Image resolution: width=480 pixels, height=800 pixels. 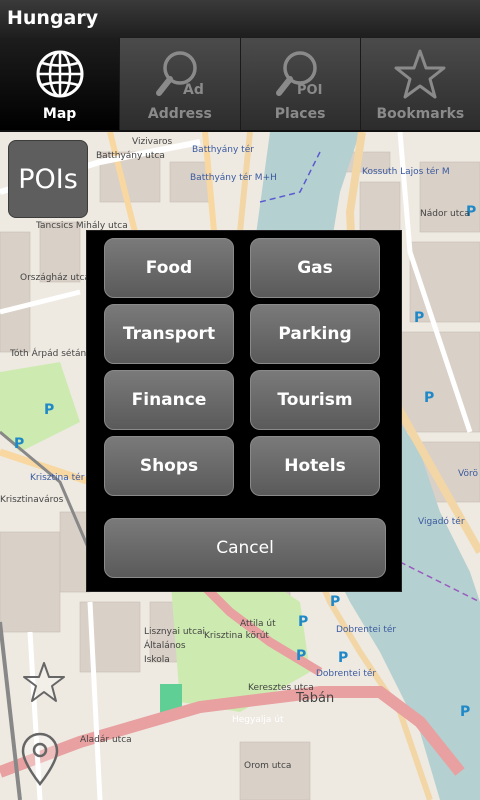 What do you see at coordinates (420, 114) in the screenshot?
I see `tab-label: Bookmarks` at bounding box center [420, 114].